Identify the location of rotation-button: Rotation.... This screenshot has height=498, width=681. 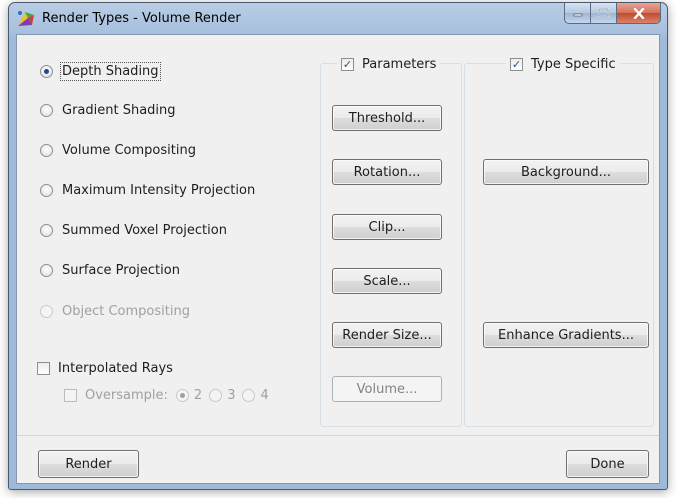
(387, 172).